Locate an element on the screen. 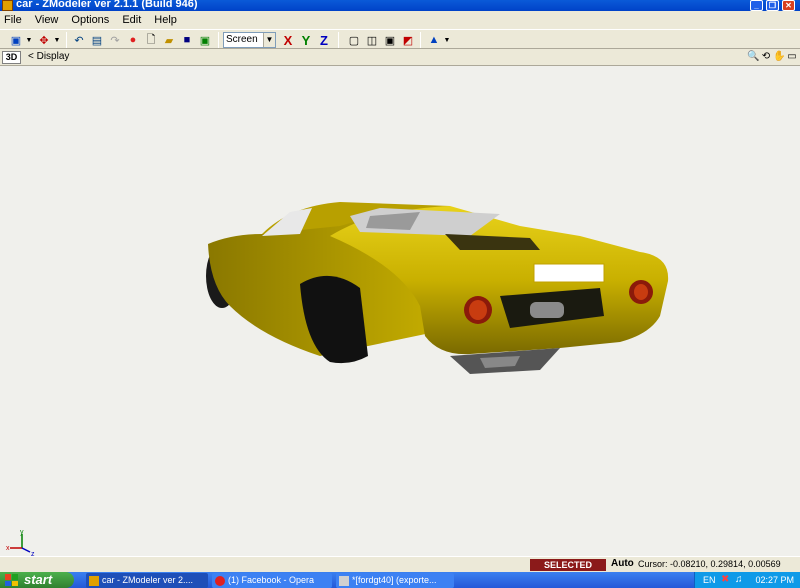 Image resolution: width=800 pixels, height=588 pixels. selection-mode-badge: SELECTED MODE is located at coordinates (568, 570).